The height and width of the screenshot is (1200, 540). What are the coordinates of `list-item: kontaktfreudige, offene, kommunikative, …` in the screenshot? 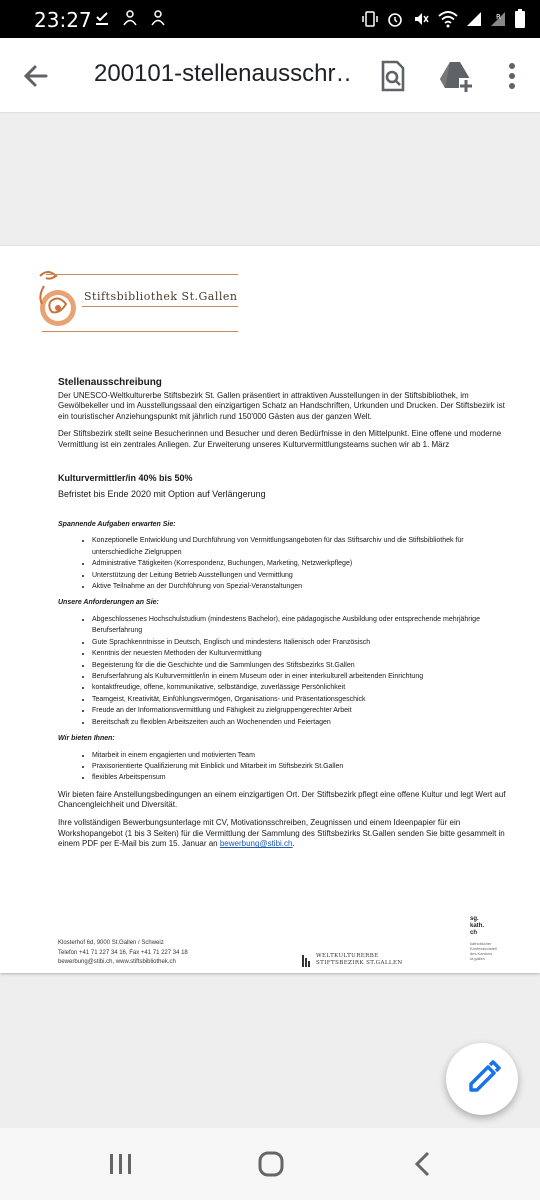 It's located at (303, 687).